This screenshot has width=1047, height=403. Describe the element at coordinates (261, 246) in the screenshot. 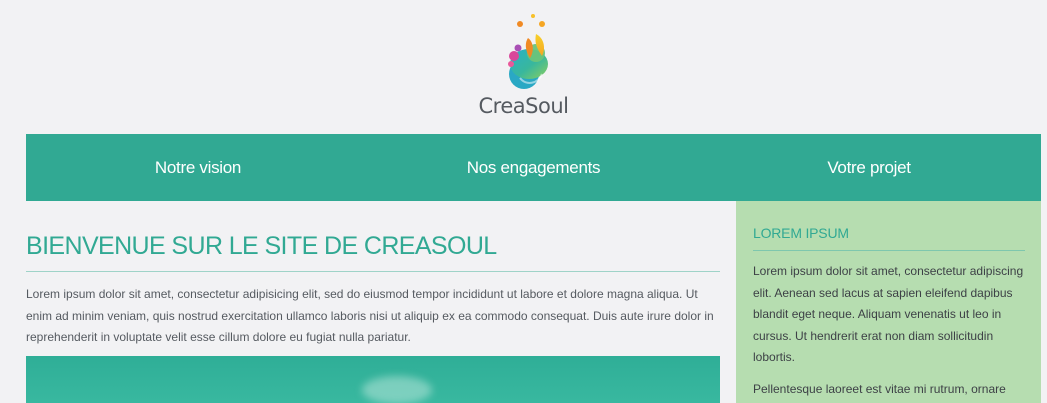

I see `page-title: BIENVENUE SUR LE SITE DE CREASOUL` at that location.